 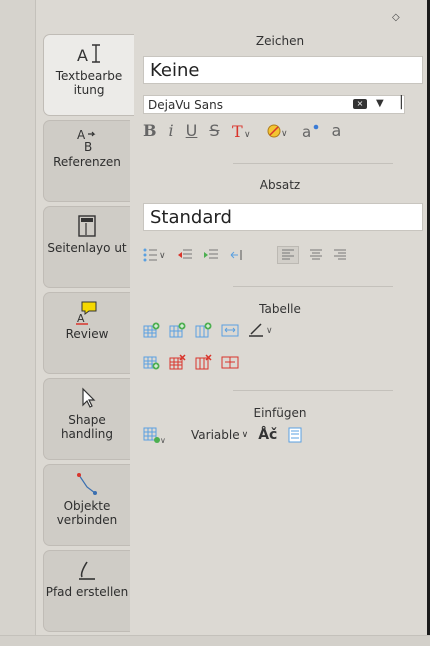 I want to click on bottom-bar, so click(x=215, y=640).